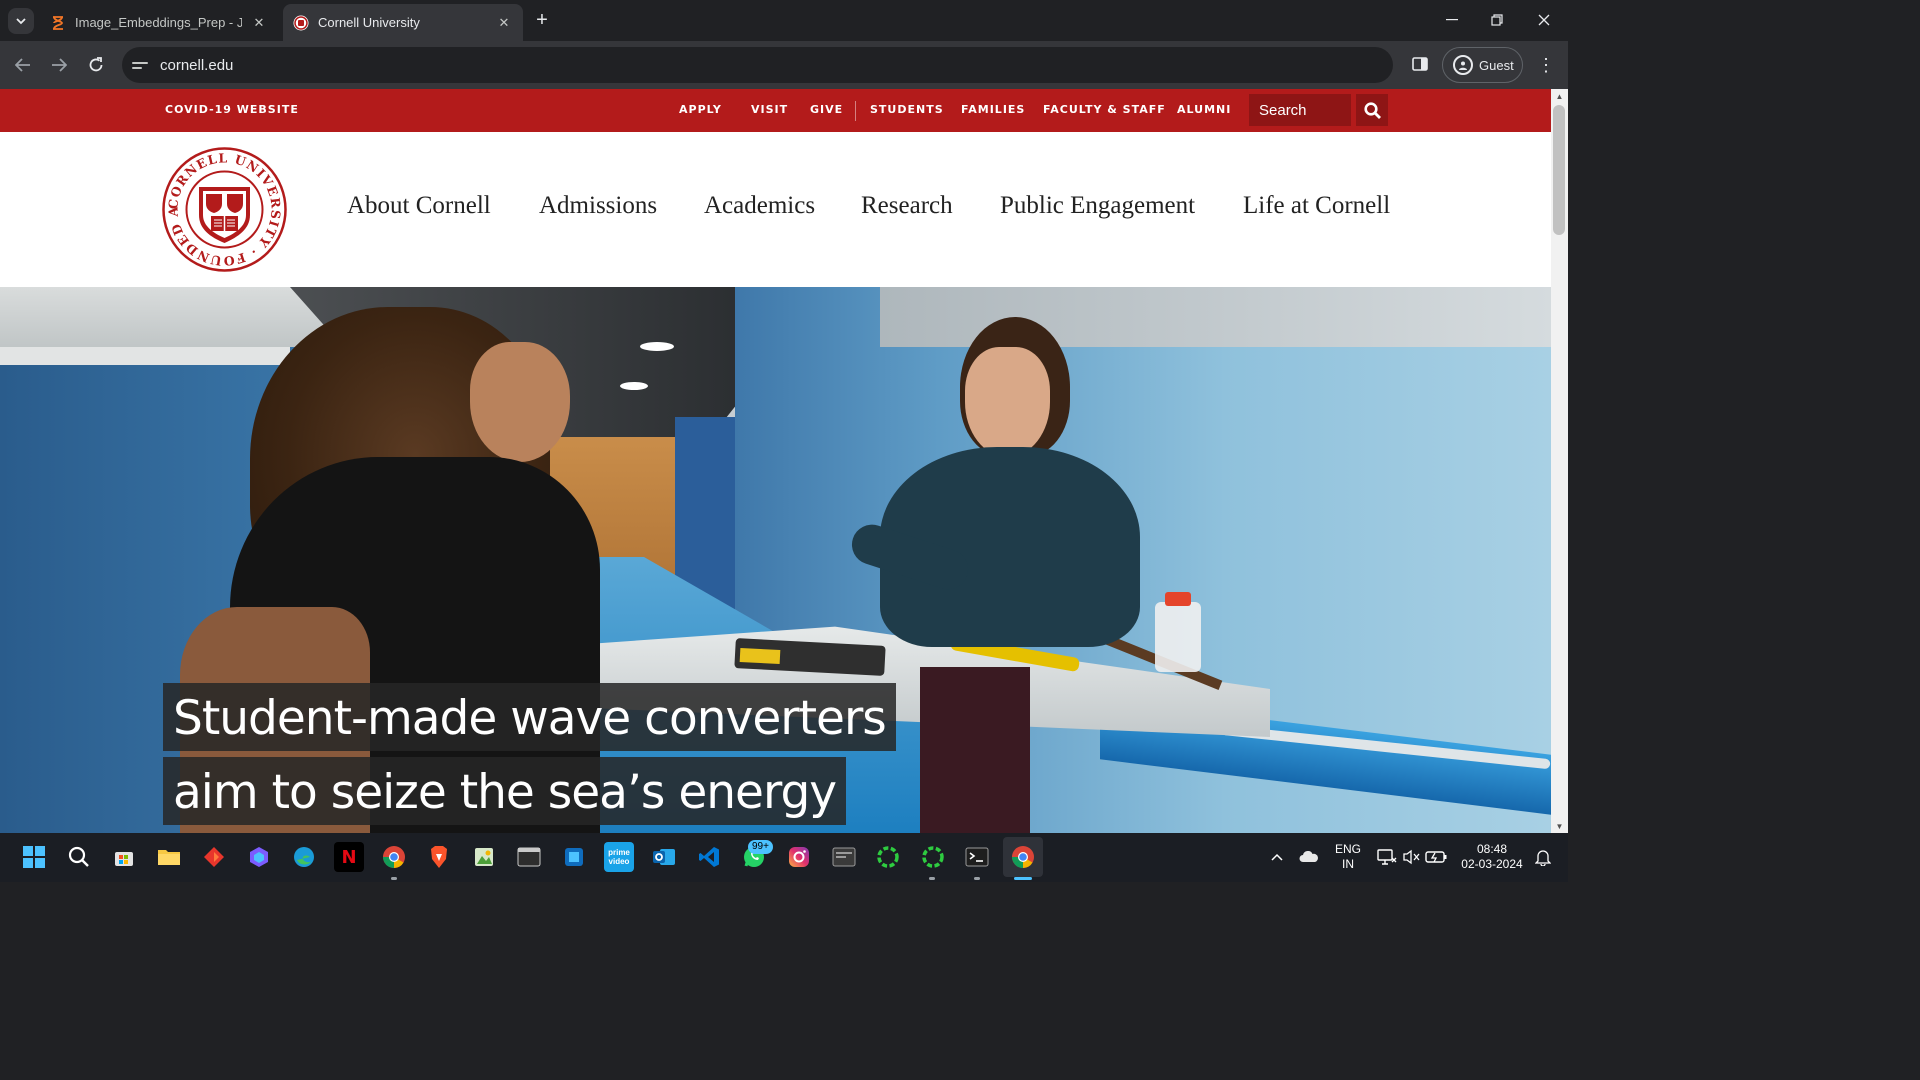 Image resolution: width=1920 pixels, height=1080 pixels. Describe the element at coordinates (1492, 849) in the screenshot. I see `clock-time: 08:48` at that location.